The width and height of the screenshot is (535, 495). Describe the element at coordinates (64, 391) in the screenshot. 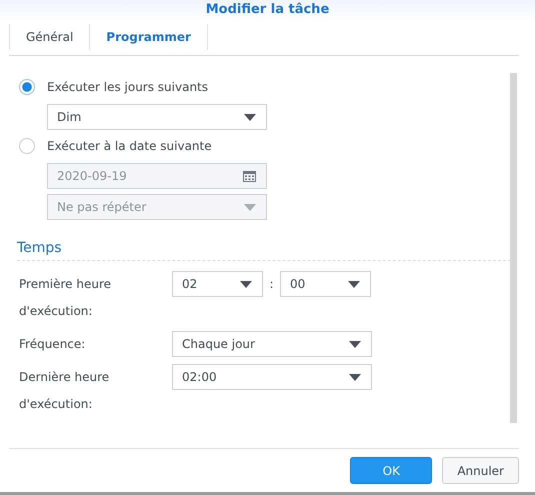

I see `field-label: Dernière heure d'exécution:` at that location.